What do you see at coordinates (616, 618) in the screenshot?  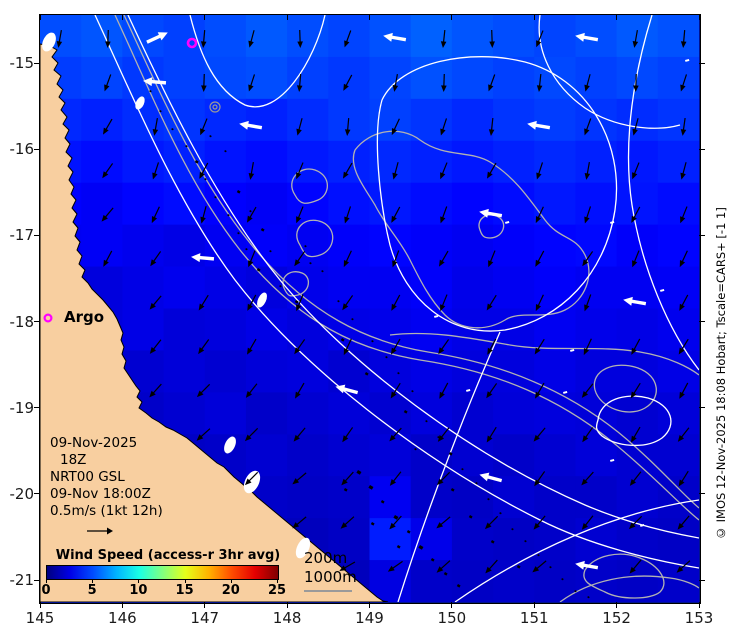 I see `x-tick-label: 152` at bounding box center [616, 618].